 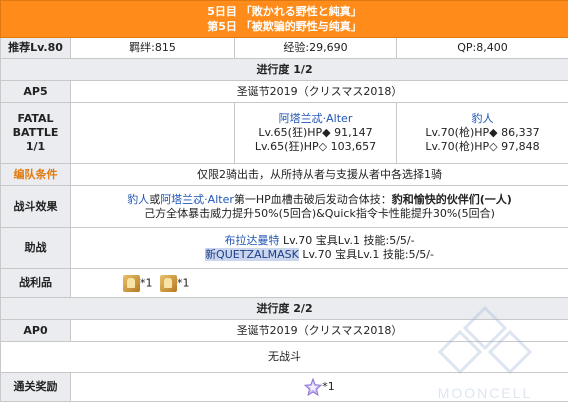 I want to click on ap-cost-2: AP0, so click(x=35, y=330).